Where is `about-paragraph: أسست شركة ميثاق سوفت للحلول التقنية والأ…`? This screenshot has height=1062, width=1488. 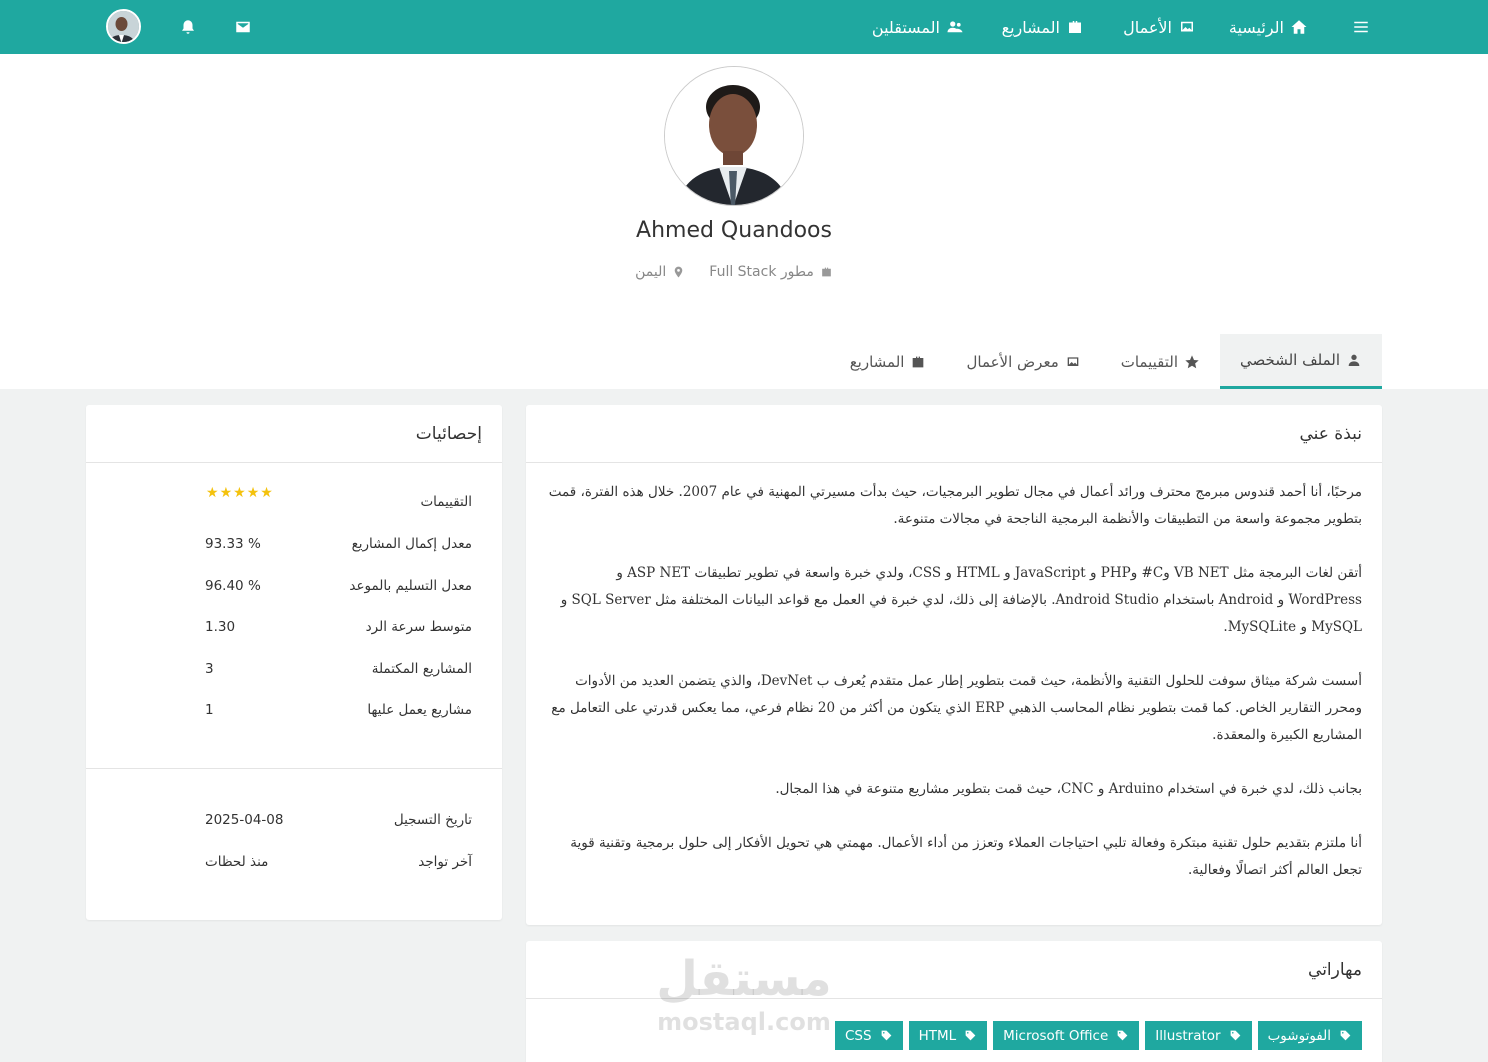
about-paragraph: أسست شركة ميثاق سوفت للحلول التقنية والأ… is located at coordinates (956, 708).